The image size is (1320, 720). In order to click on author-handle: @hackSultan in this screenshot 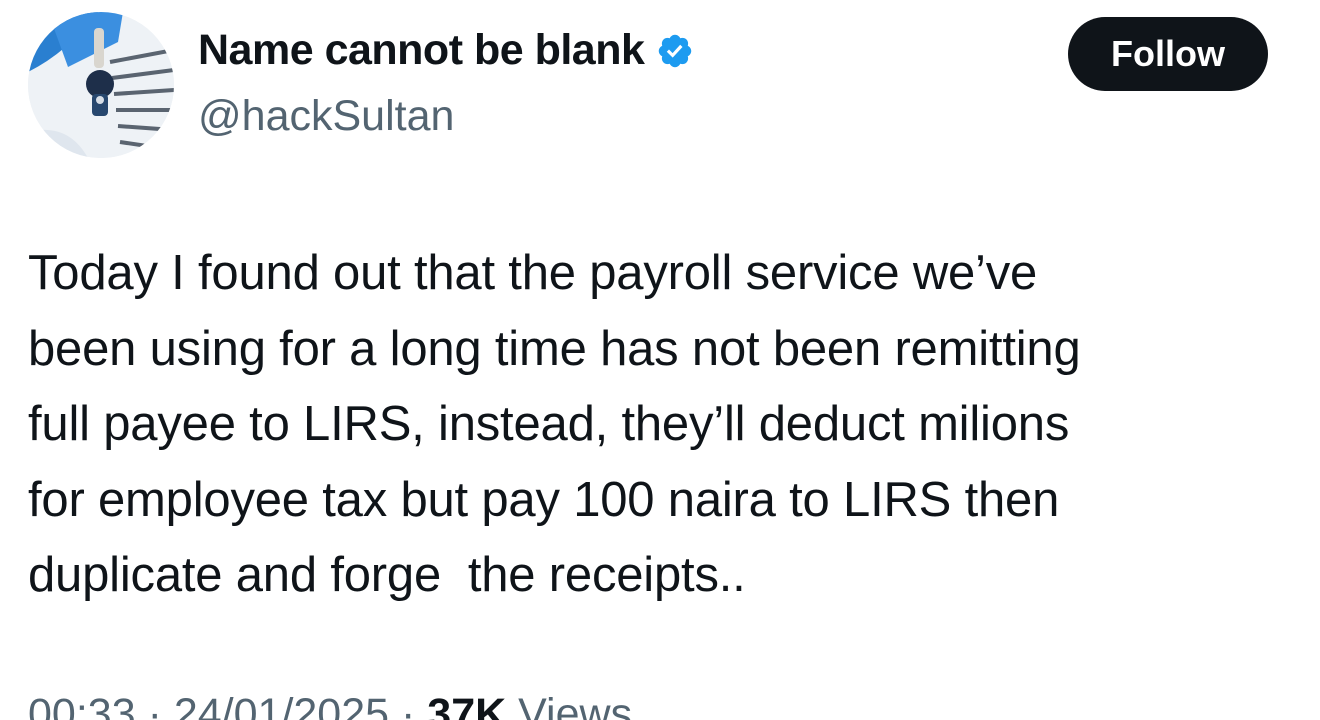, I will do `click(326, 116)`.